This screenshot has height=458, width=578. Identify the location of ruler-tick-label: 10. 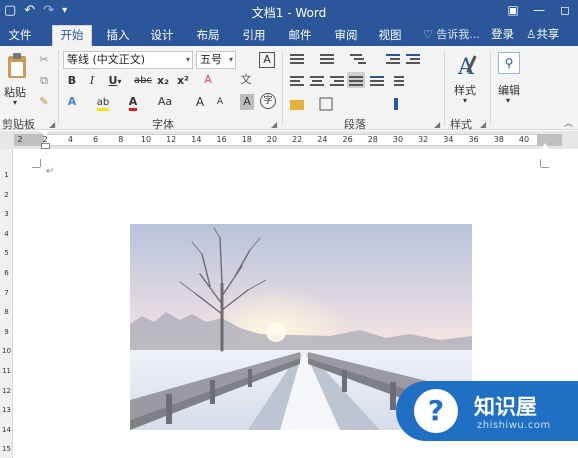
(6, 351).